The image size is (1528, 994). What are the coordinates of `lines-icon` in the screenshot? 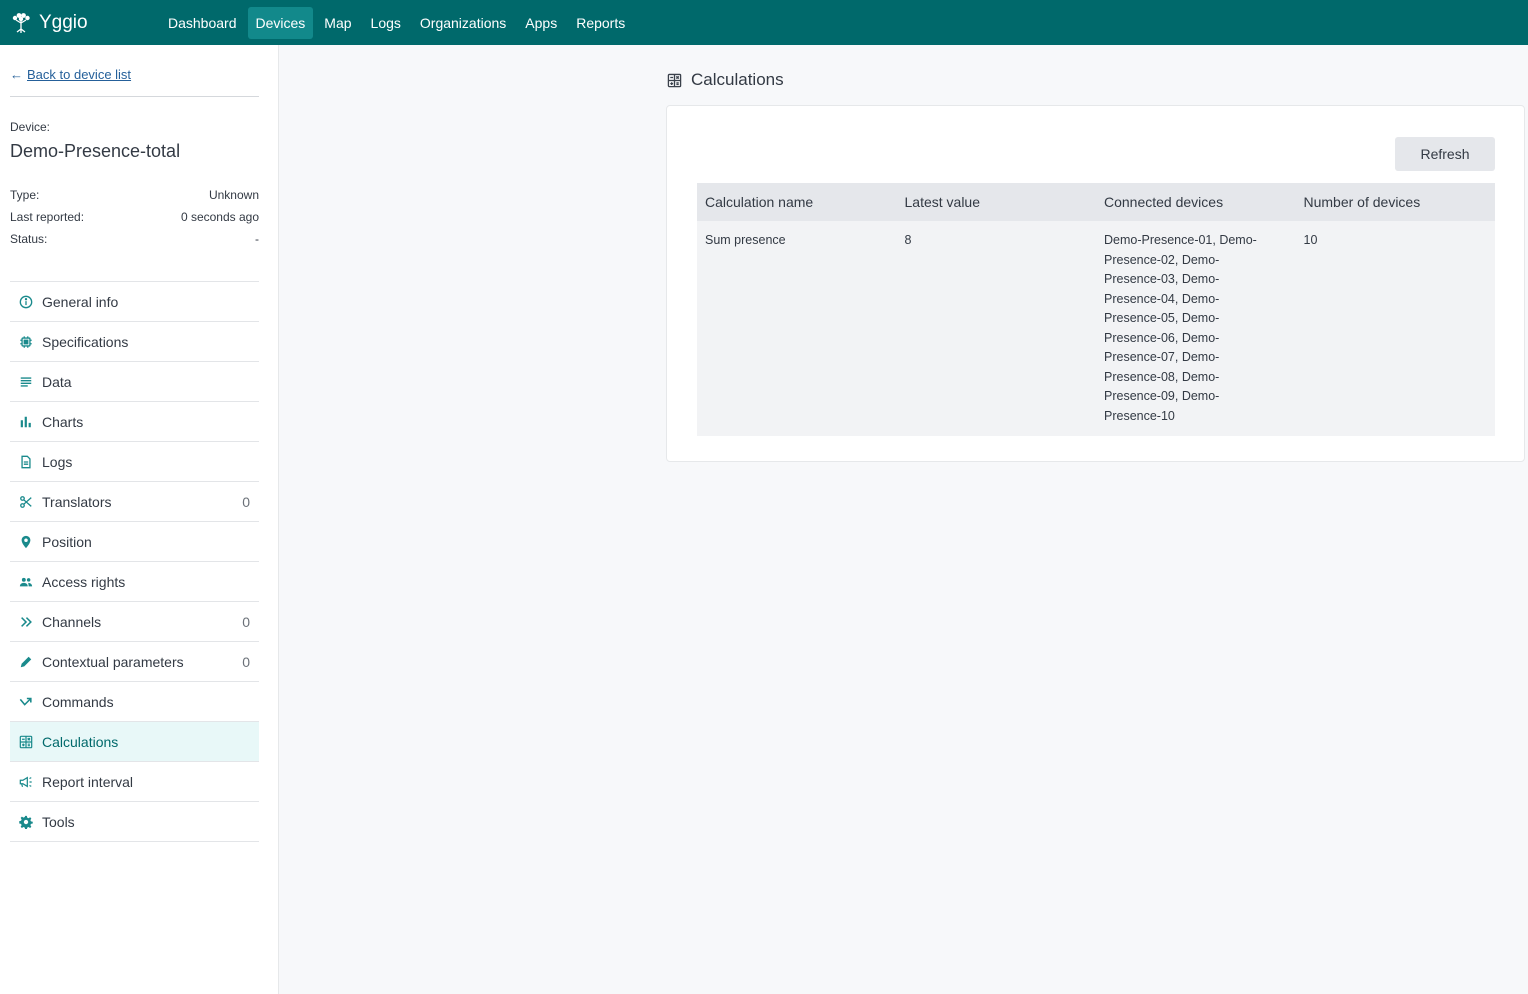 It's located at (26, 382).